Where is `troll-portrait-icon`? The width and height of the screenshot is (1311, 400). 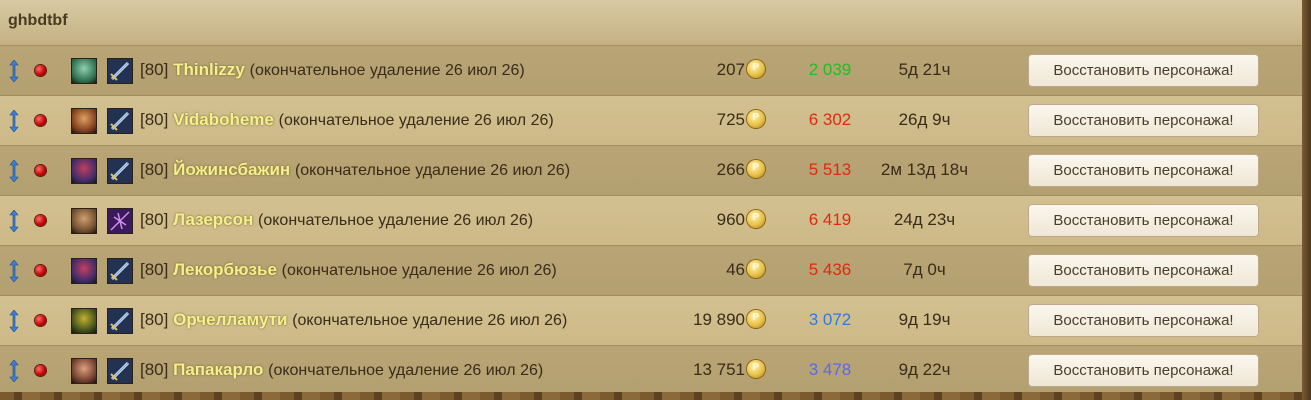 troll-portrait-icon is located at coordinates (84, 321).